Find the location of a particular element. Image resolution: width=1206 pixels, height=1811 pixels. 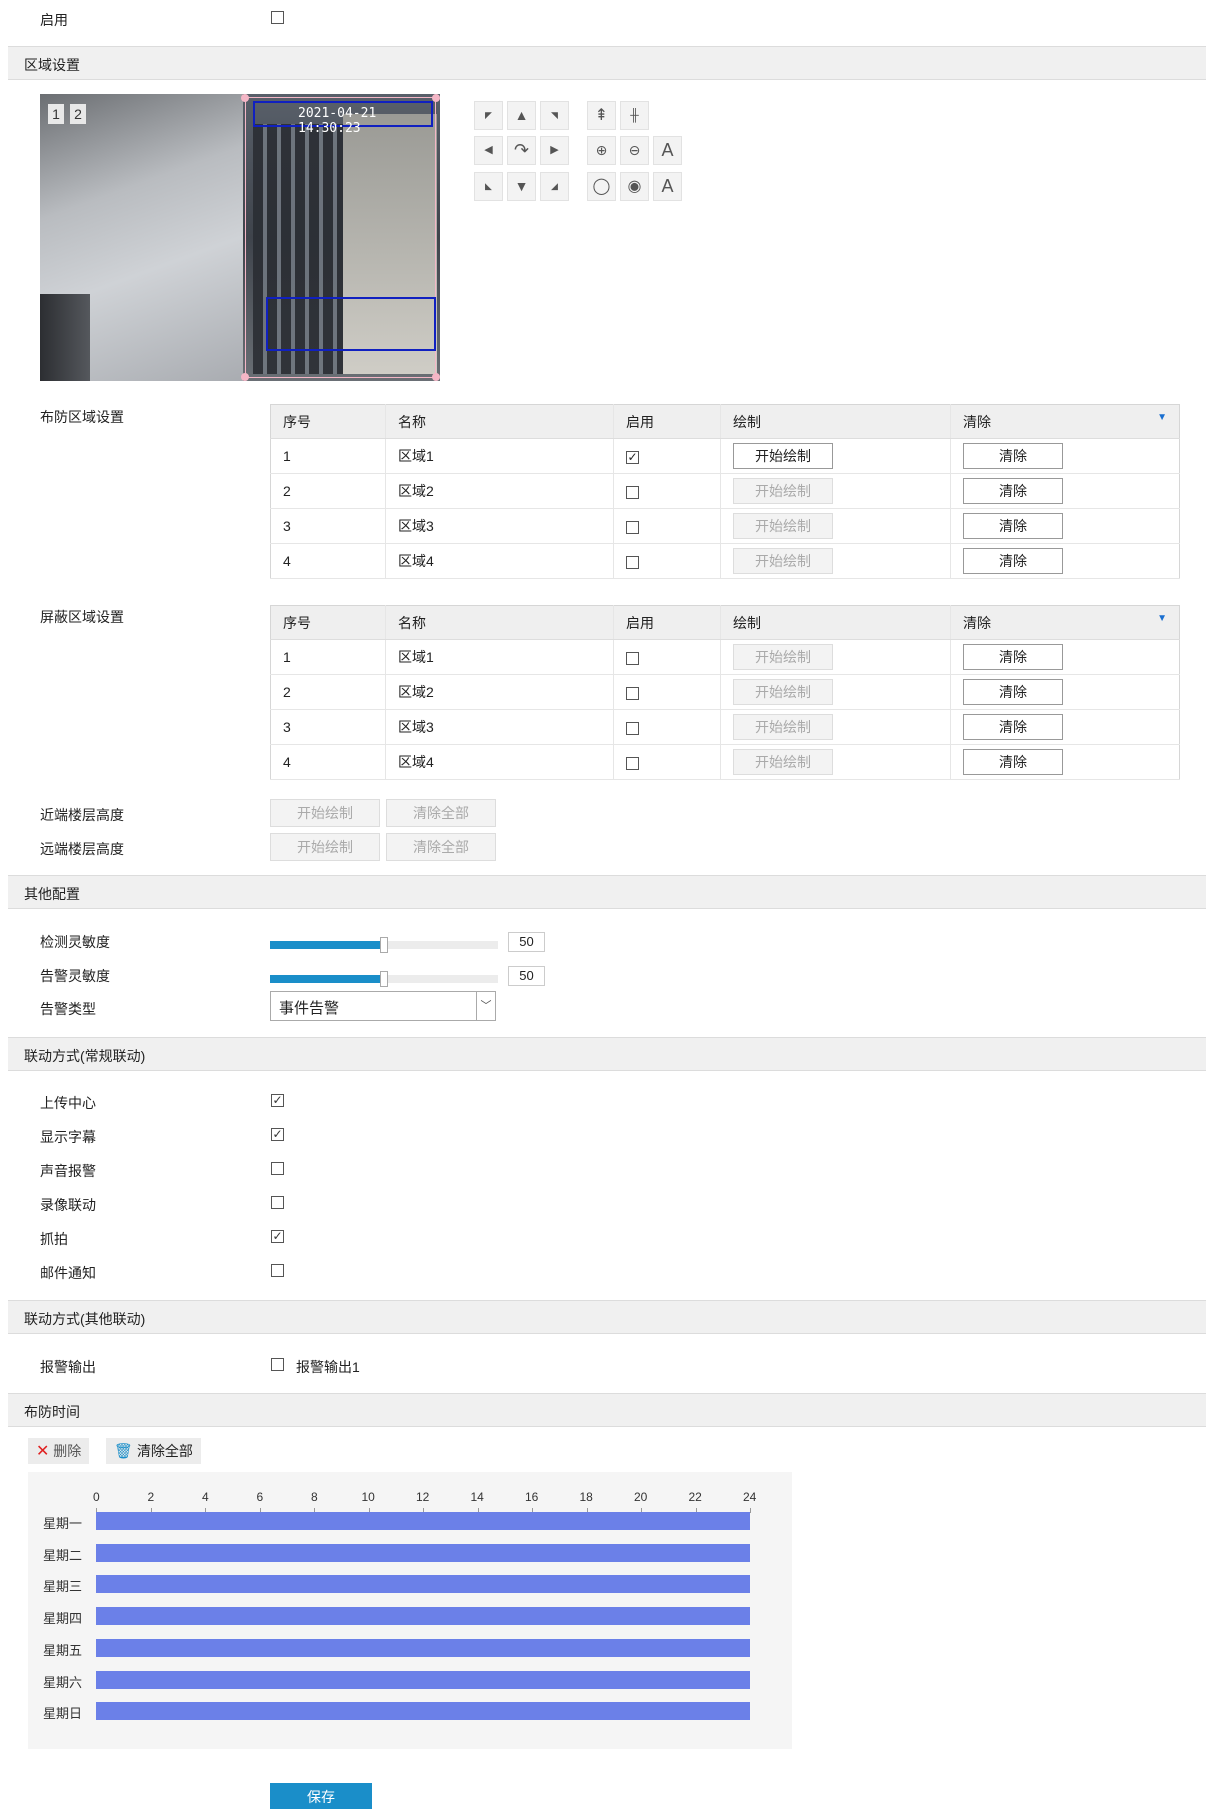

schedule-tick-label: 18 is located at coordinates (586, 1497).